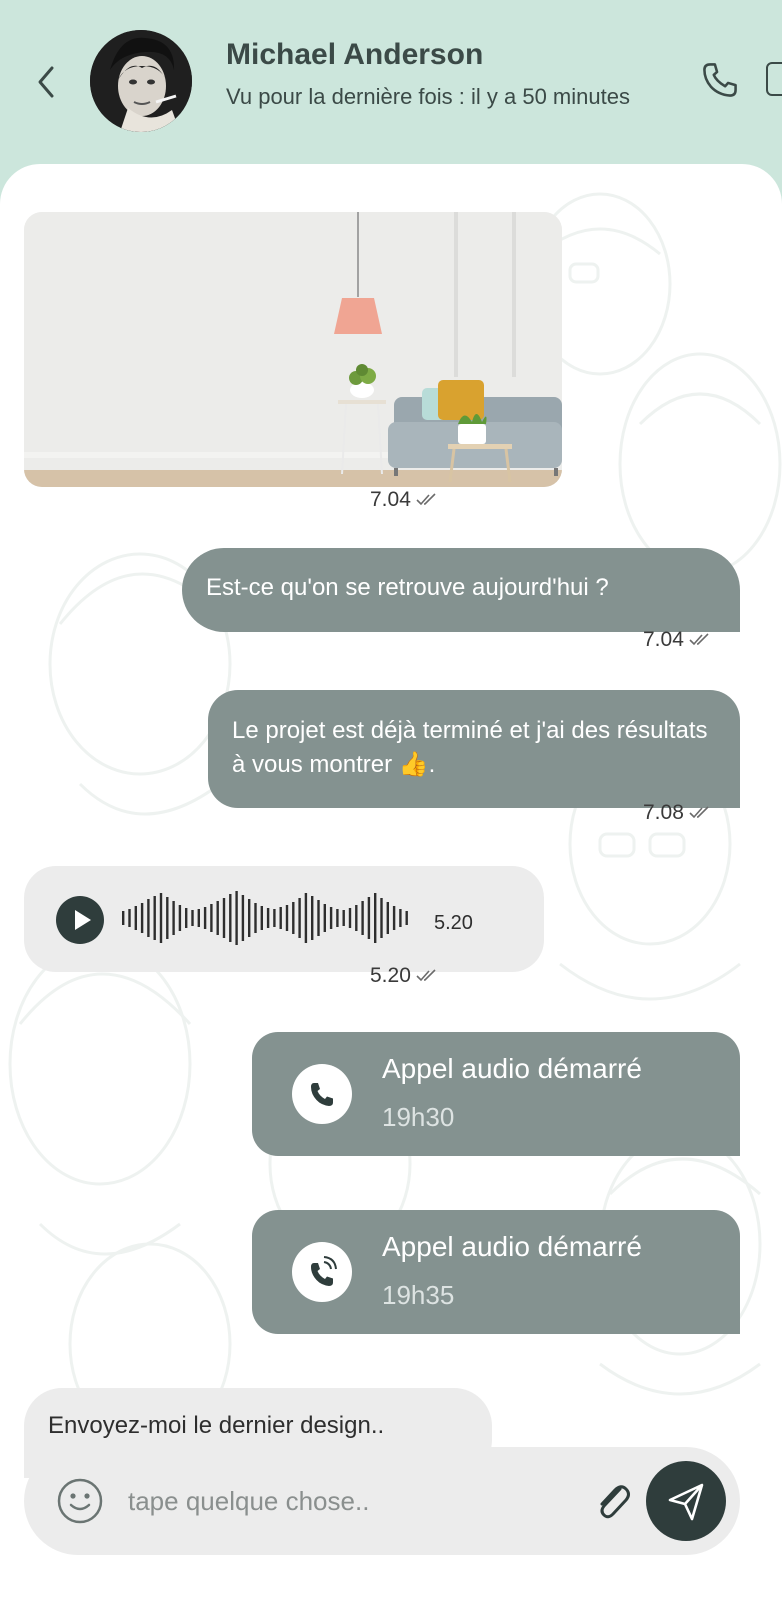 This screenshot has height=1600, width=782. I want to click on send-button, so click(686, 1501).